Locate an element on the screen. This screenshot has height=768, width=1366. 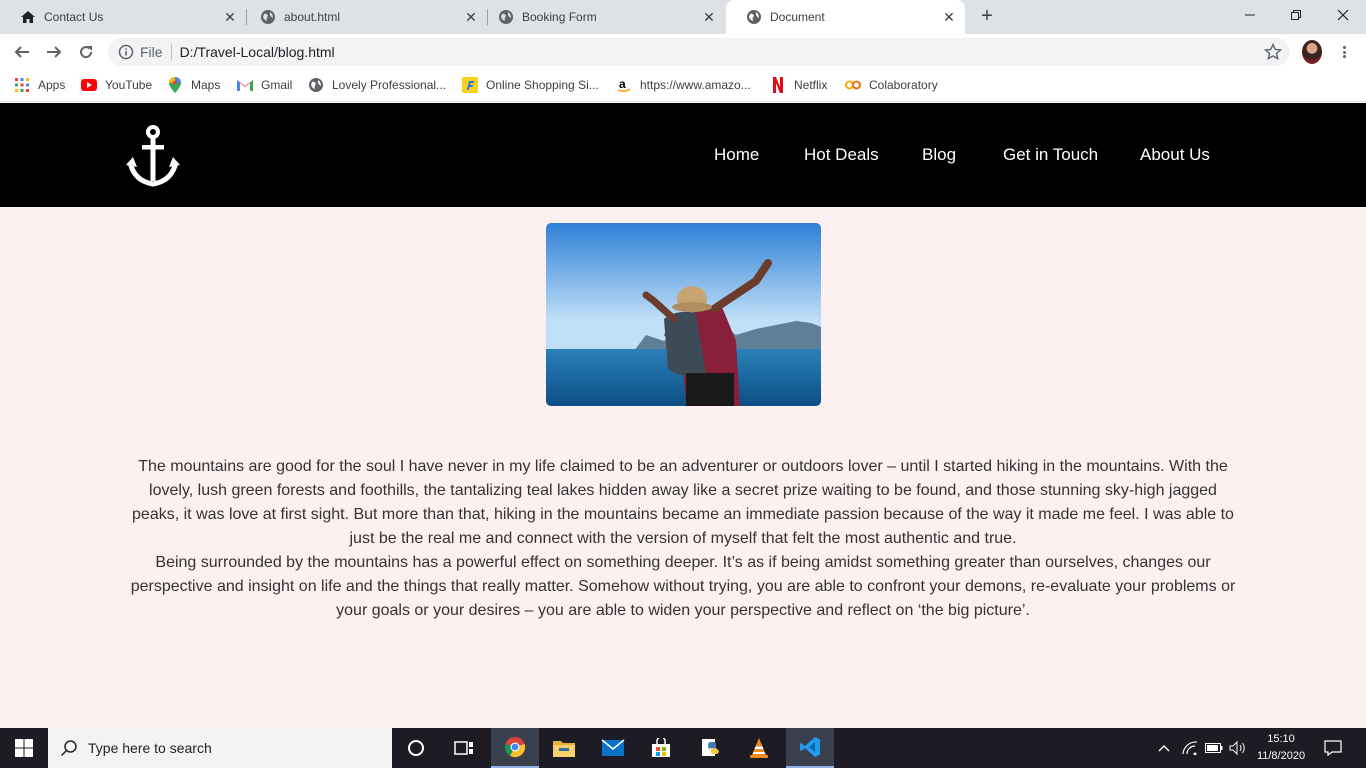
bookmark-gmail: Gmail is located at coordinates (264, 85).